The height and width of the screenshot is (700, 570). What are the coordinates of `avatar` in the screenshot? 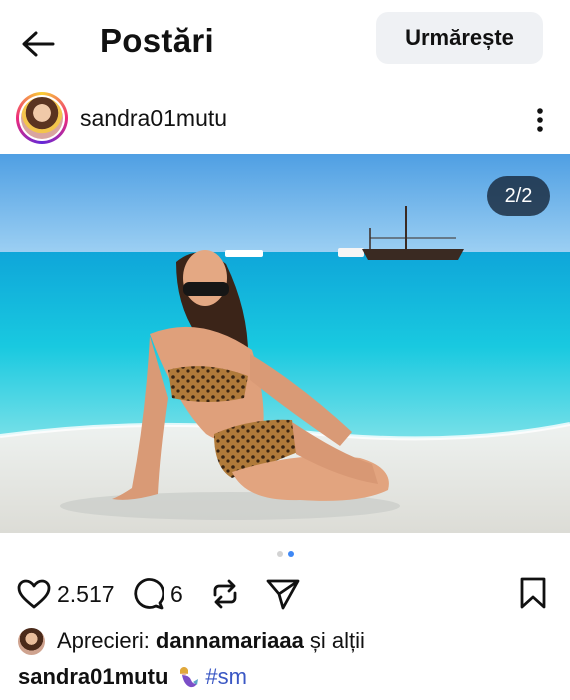 It's located at (42, 118).